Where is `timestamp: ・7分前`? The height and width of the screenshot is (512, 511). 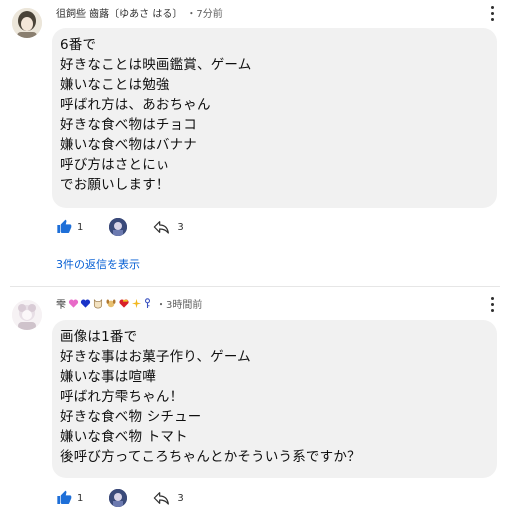
timestamp: ・7分前 is located at coordinates (204, 12).